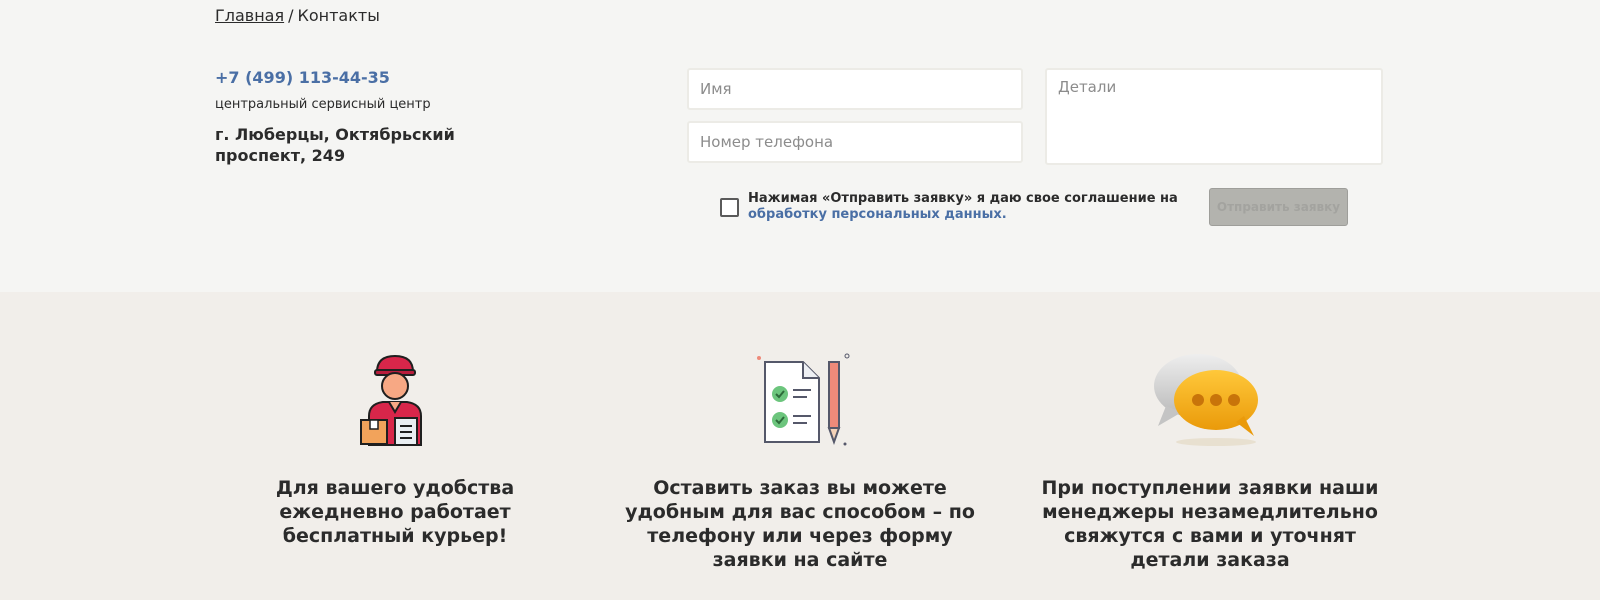  Describe the element at coordinates (1214, 116) in the screenshot. I see `details-textarea` at that location.